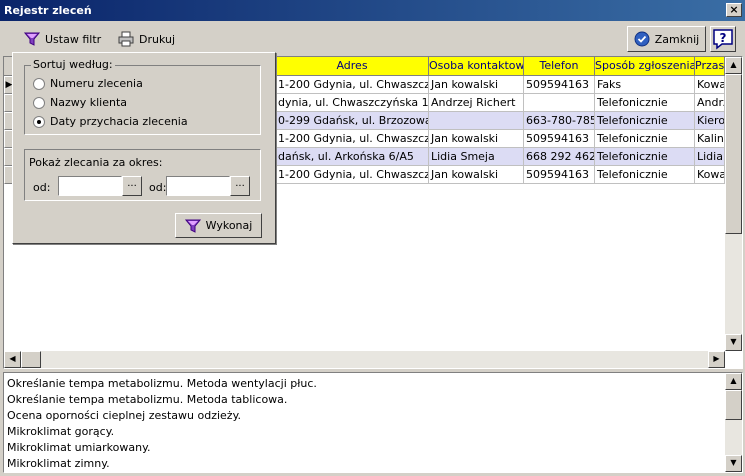  Describe the element at coordinates (61, 431) in the screenshot. I see `memo-line: Mikroklimat gorący.` at that location.